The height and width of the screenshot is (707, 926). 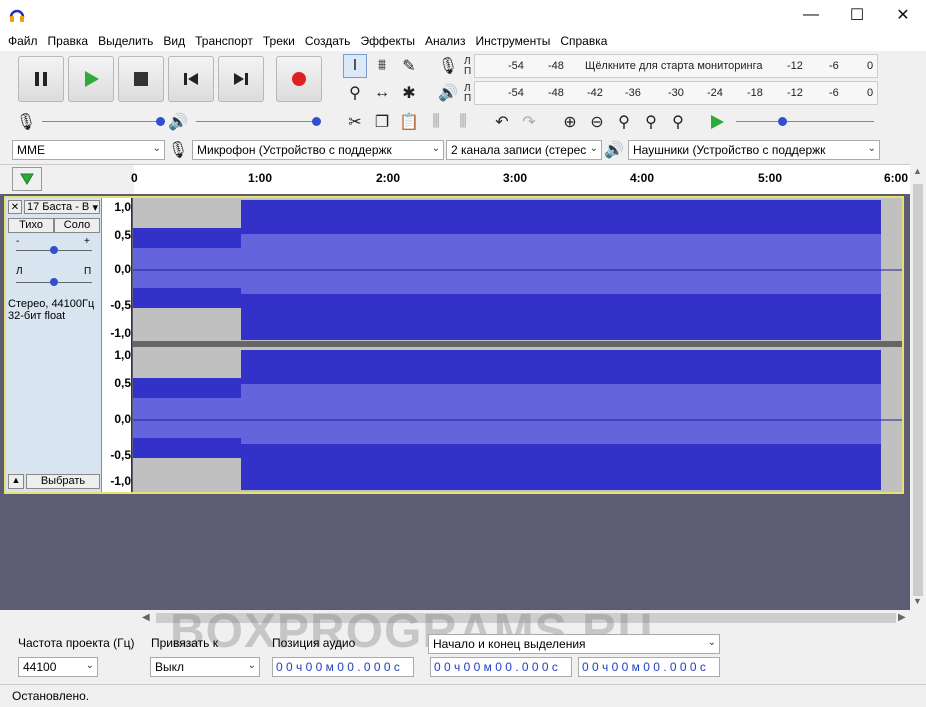 I want to click on scroll-right-icon: ▶, so click(x=902, y=617).